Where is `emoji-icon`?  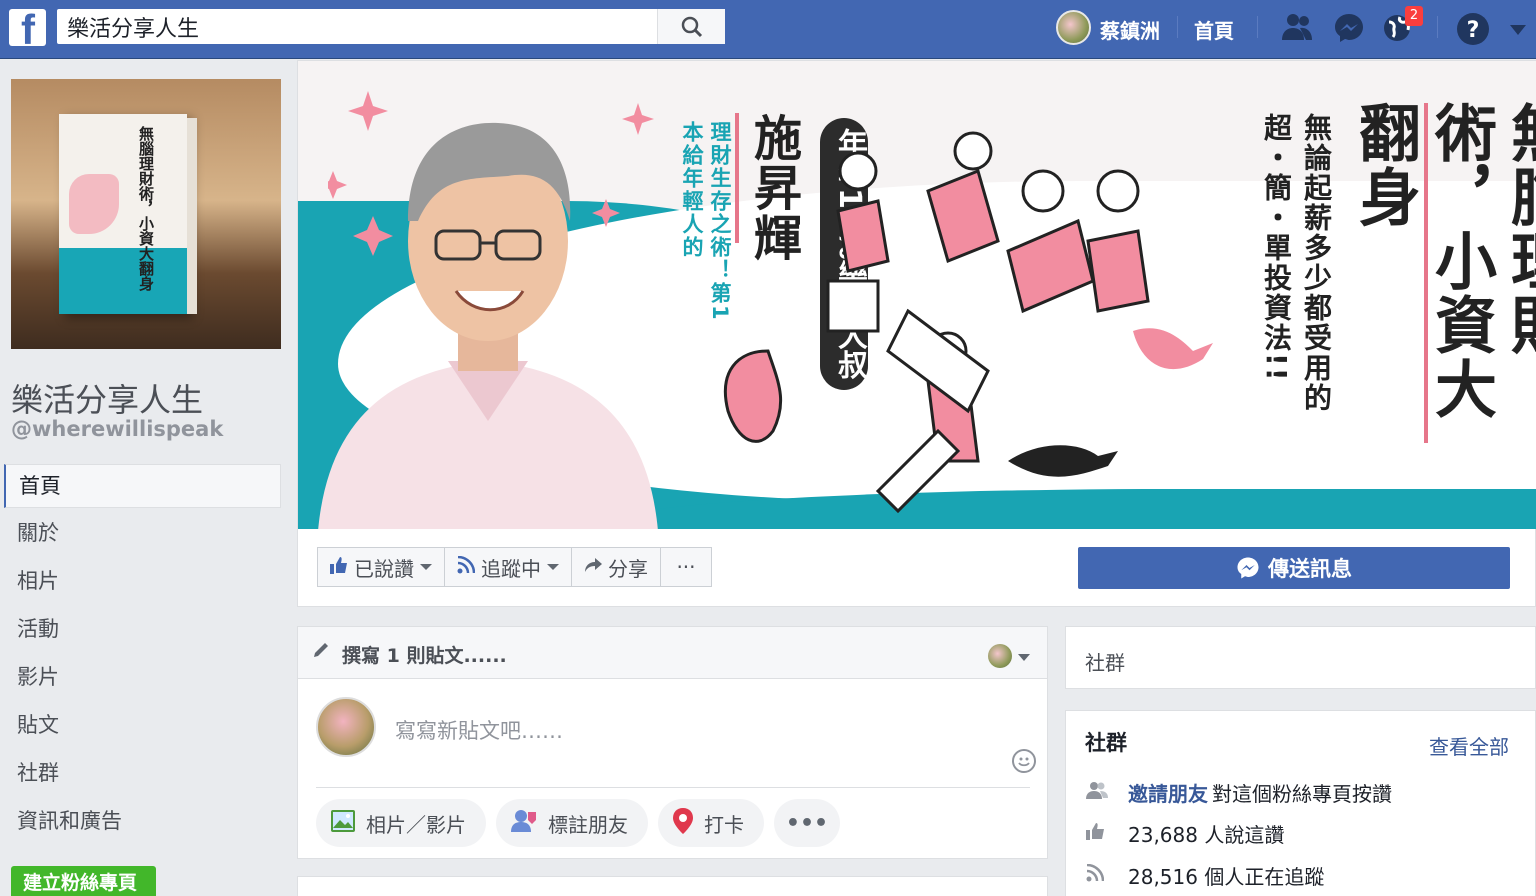
emoji-icon is located at coordinates (1024, 761).